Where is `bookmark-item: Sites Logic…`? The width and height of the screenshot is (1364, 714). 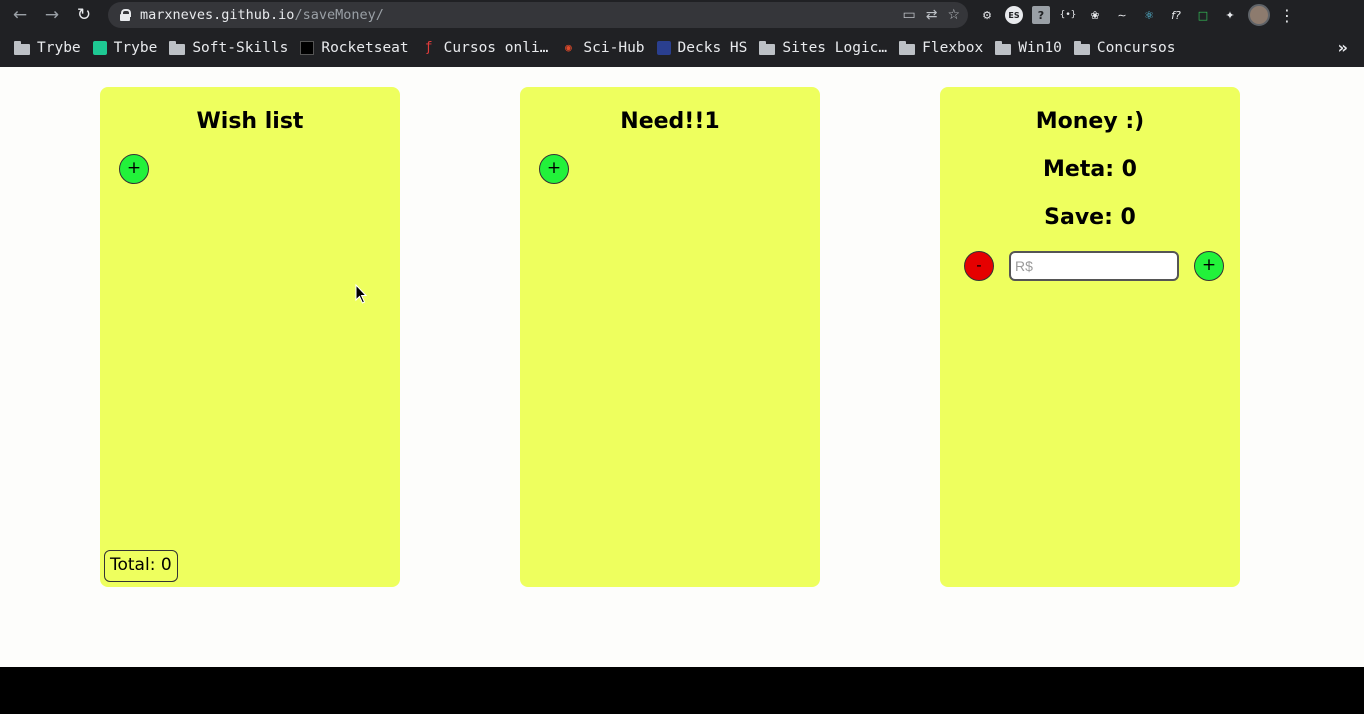 bookmark-item: Sites Logic… is located at coordinates (823, 47).